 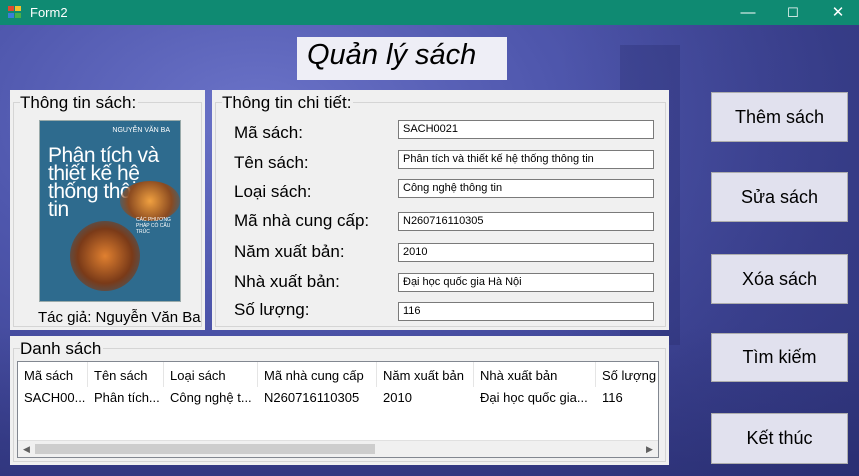 I want to click on column-header-supplier-id: Mã nhà cung cấp, so click(x=317, y=374).